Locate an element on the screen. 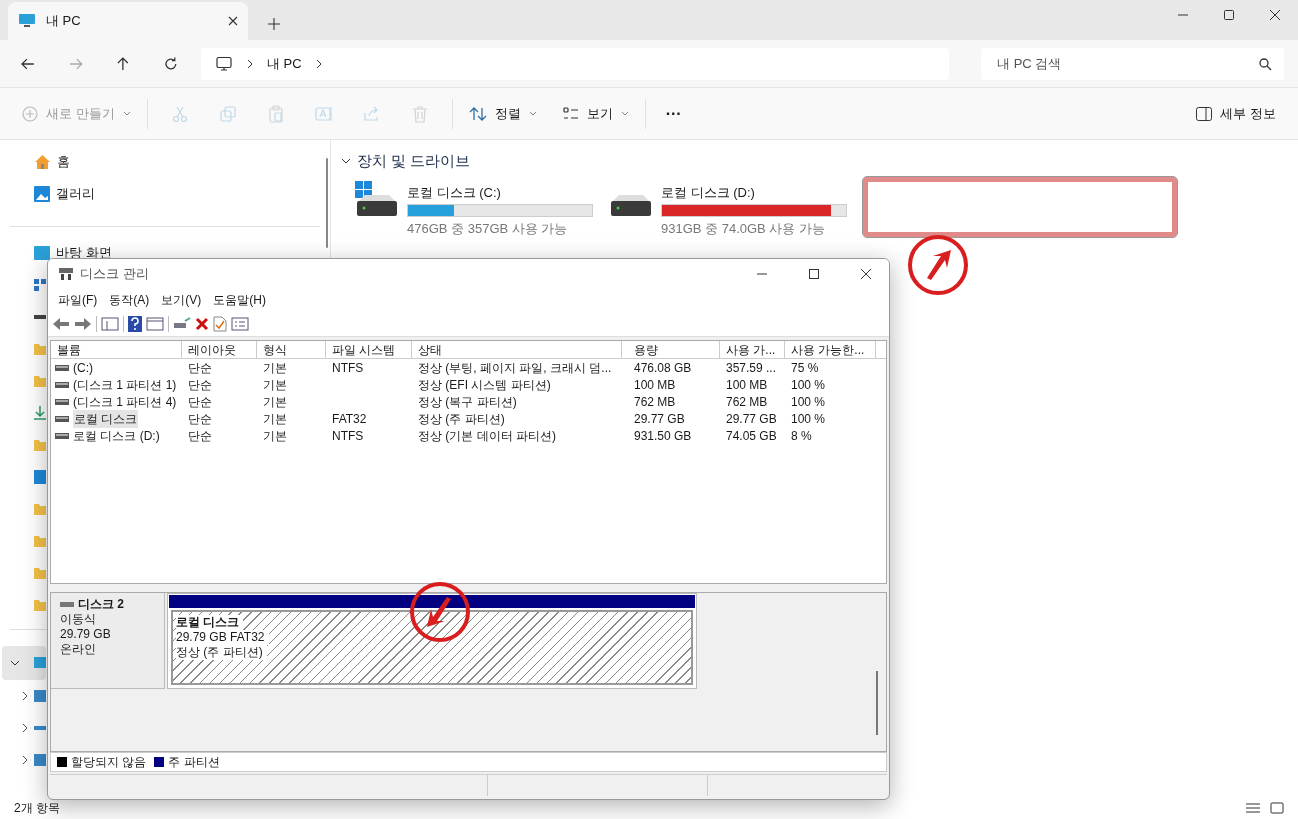 Image resolution: width=1298 pixels, height=819 pixels. tiles-view-icon is located at coordinates (1277, 808).